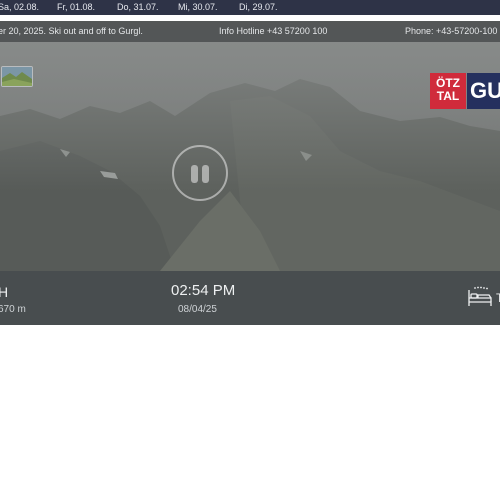 This screenshot has height=500, width=500. I want to click on date-tab: Mi, 30.07., so click(198, 7).